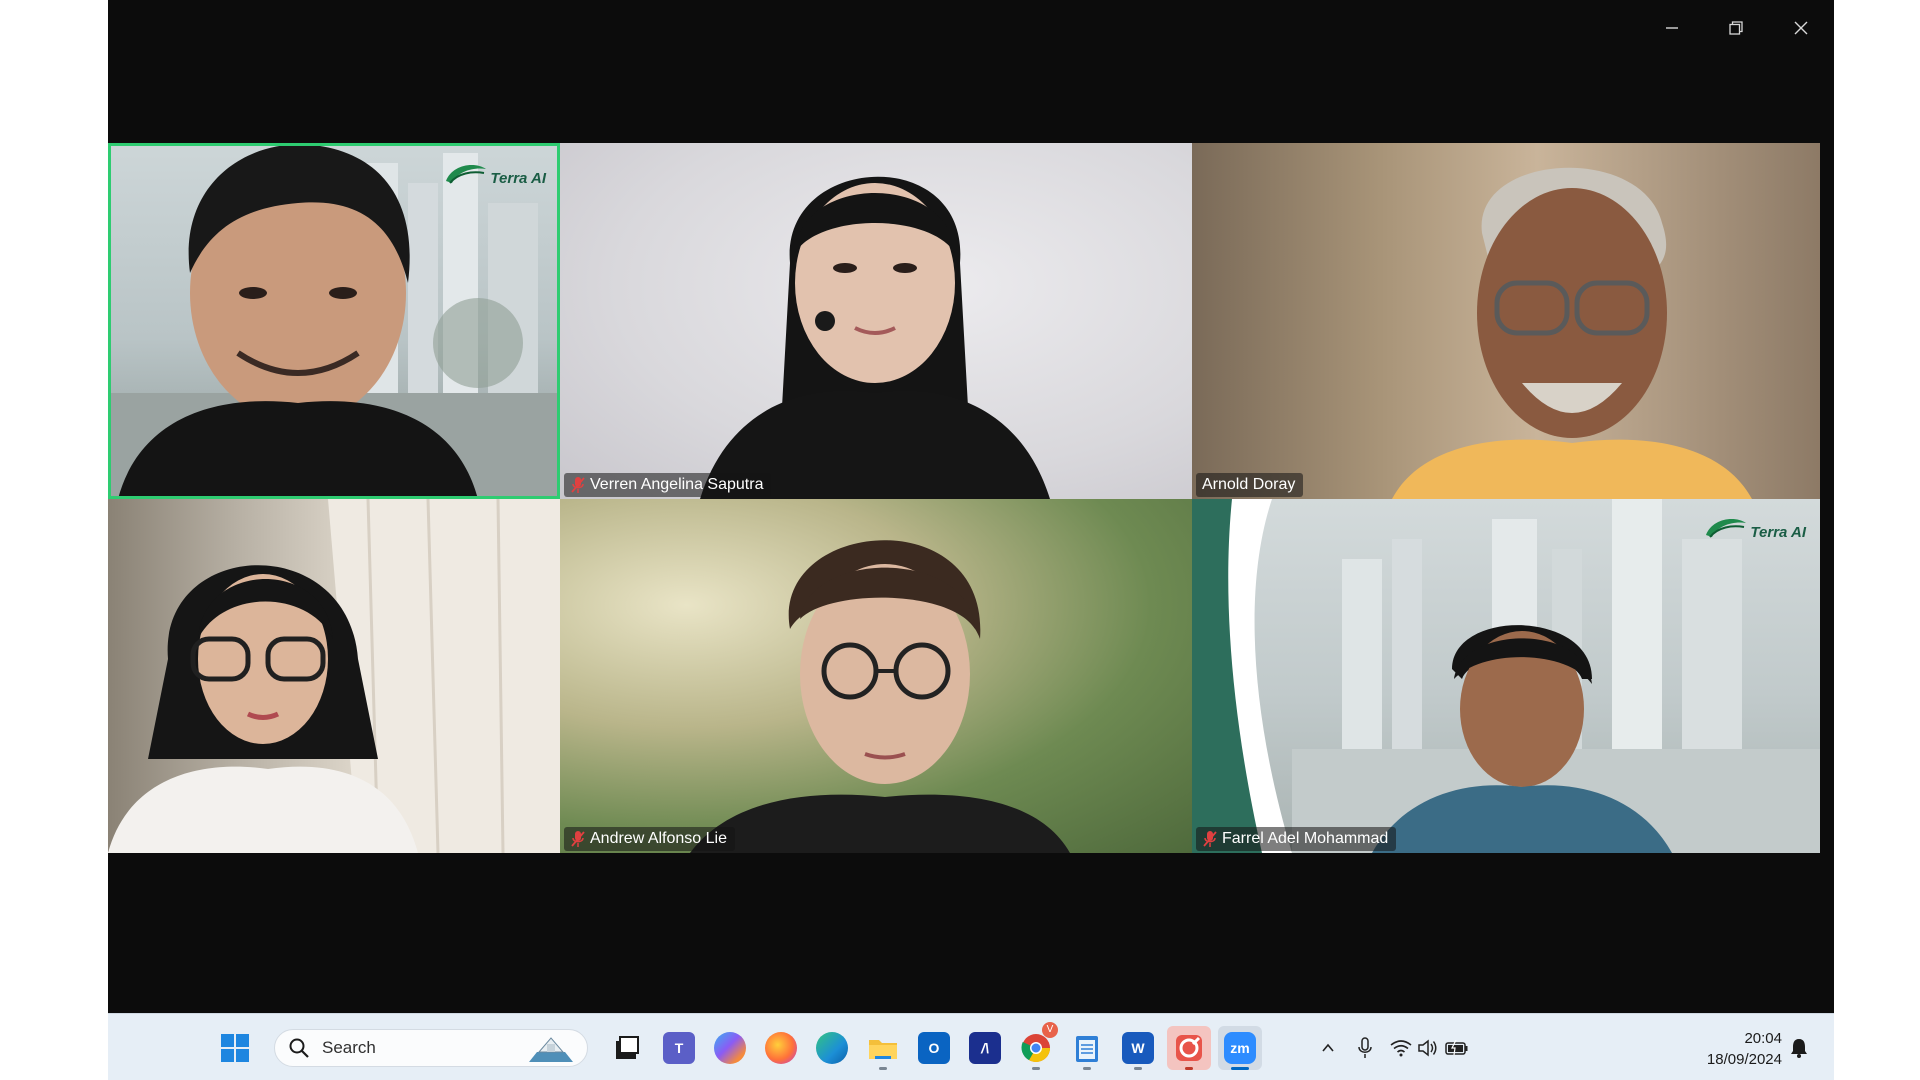  I want to click on participant-name-tag: Arnold Doray, so click(1250, 485).